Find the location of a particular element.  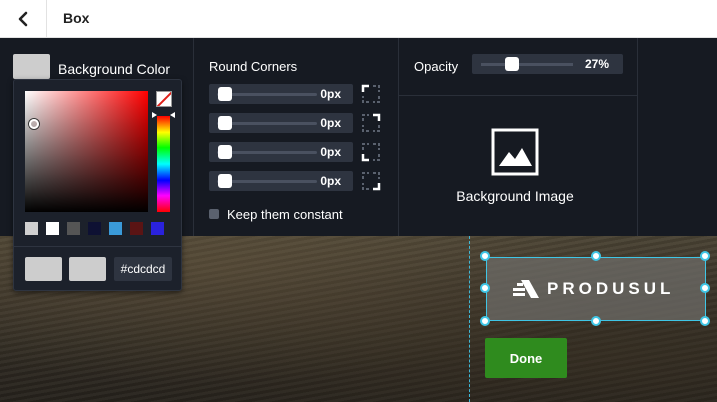

resize-handle-right is located at coordinates (705, 288).